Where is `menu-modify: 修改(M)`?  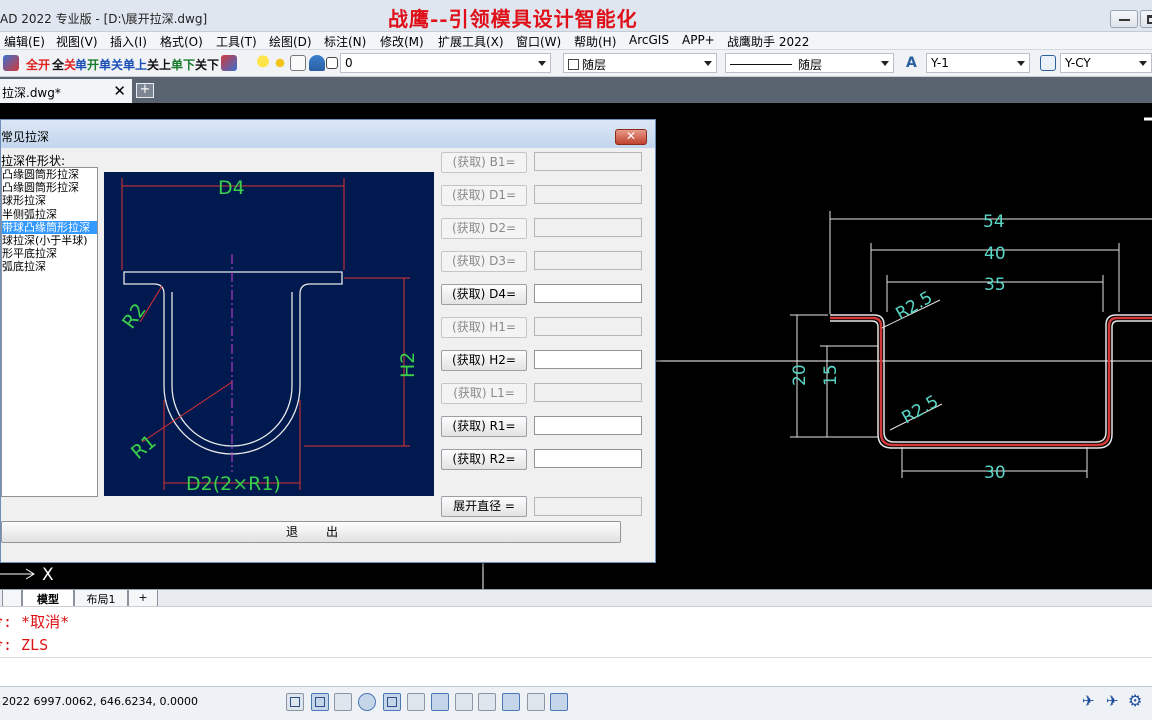
menu-modify: 修改(M) is located at coordinates (402, 41).